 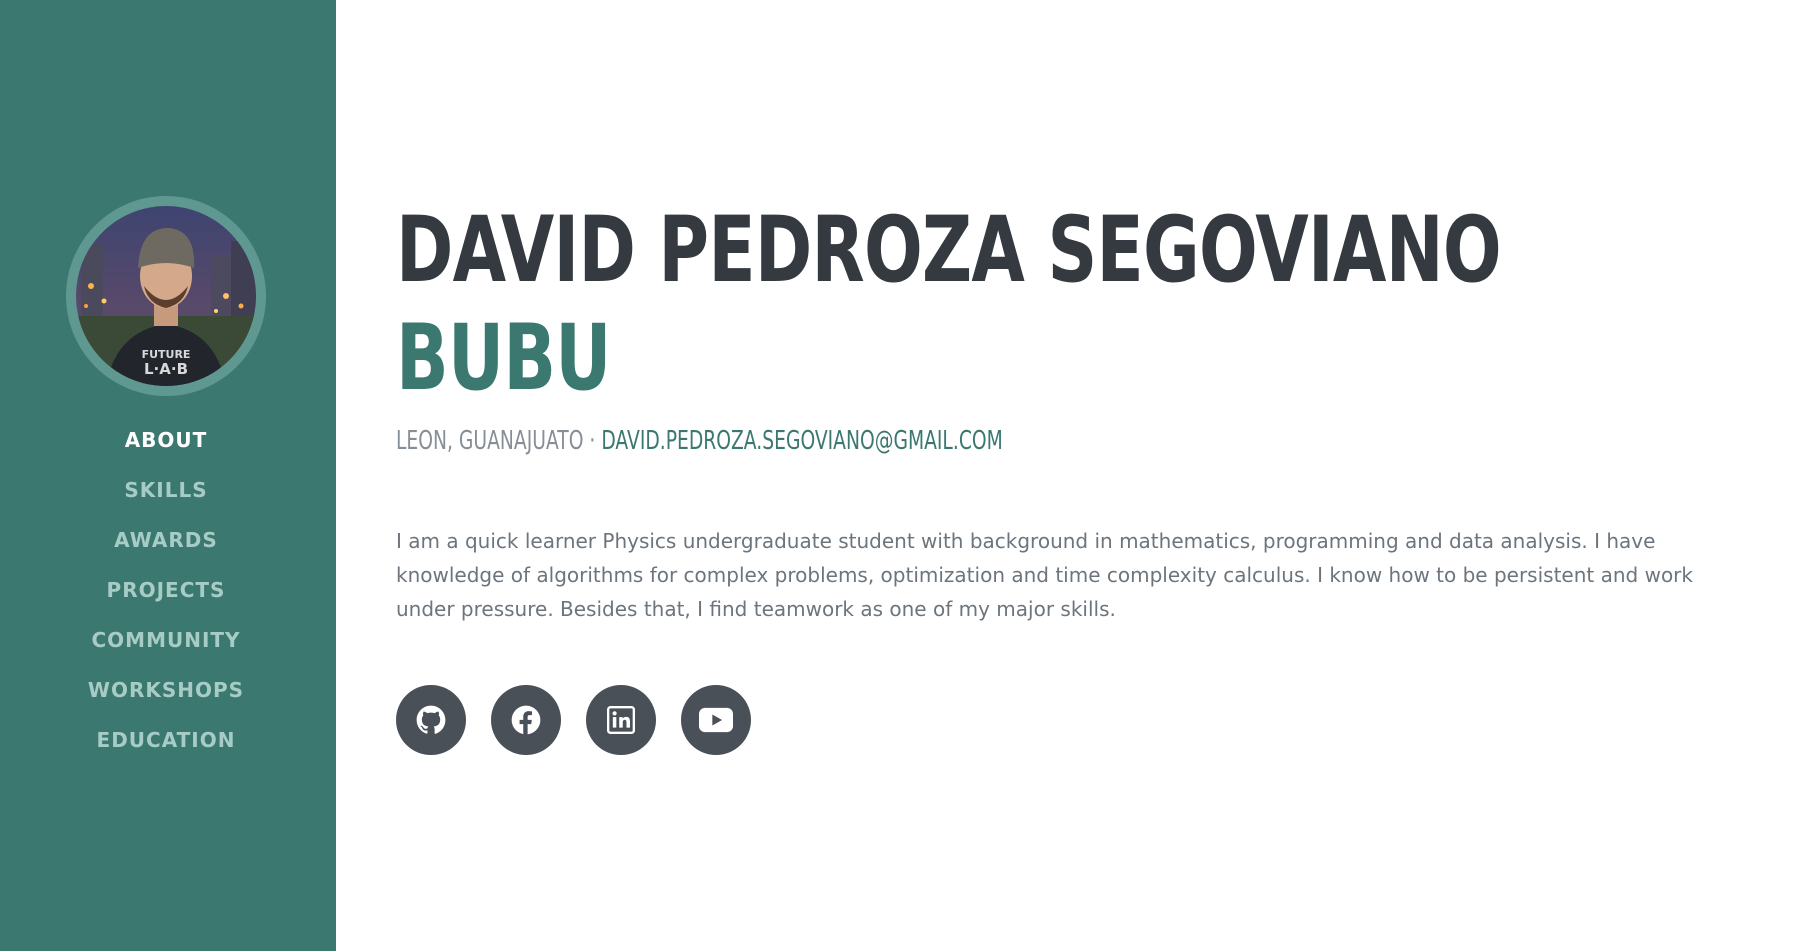 I want to click on linkedin-icon, so click(x=621, y=720).